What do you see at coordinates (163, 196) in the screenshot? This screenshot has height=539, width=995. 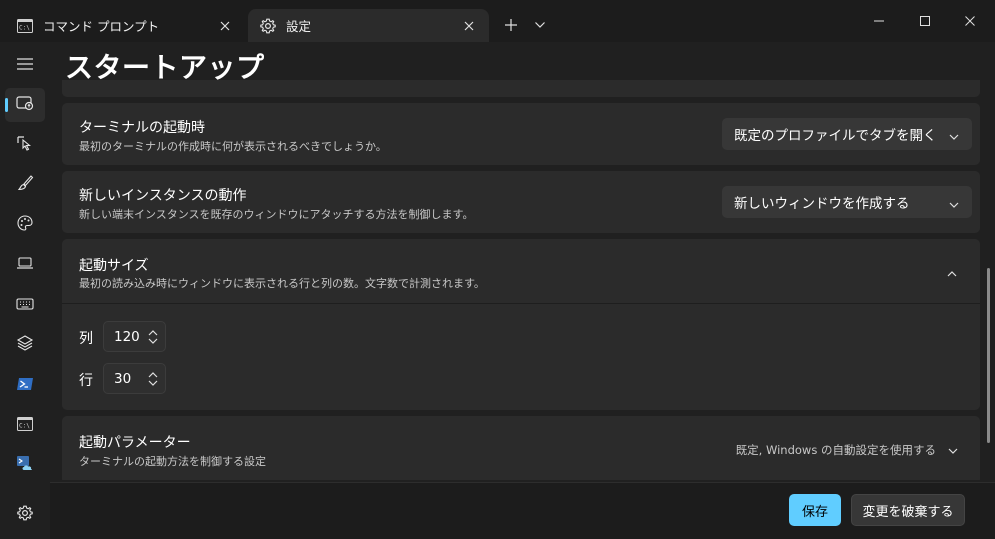 I see `setting-title: 新しいインスタンスの動作` at bounding box center [163, 196].